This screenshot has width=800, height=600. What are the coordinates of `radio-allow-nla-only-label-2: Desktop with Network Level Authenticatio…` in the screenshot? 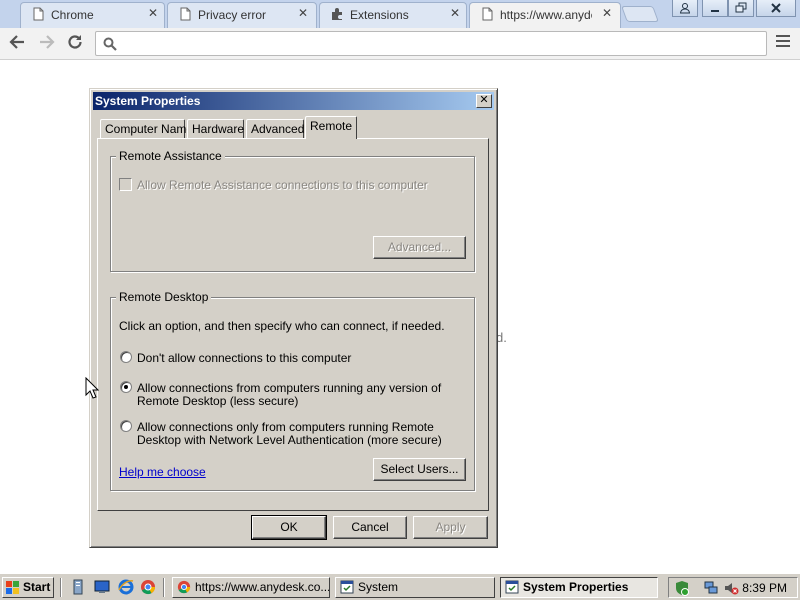 It's located at (289, 440).